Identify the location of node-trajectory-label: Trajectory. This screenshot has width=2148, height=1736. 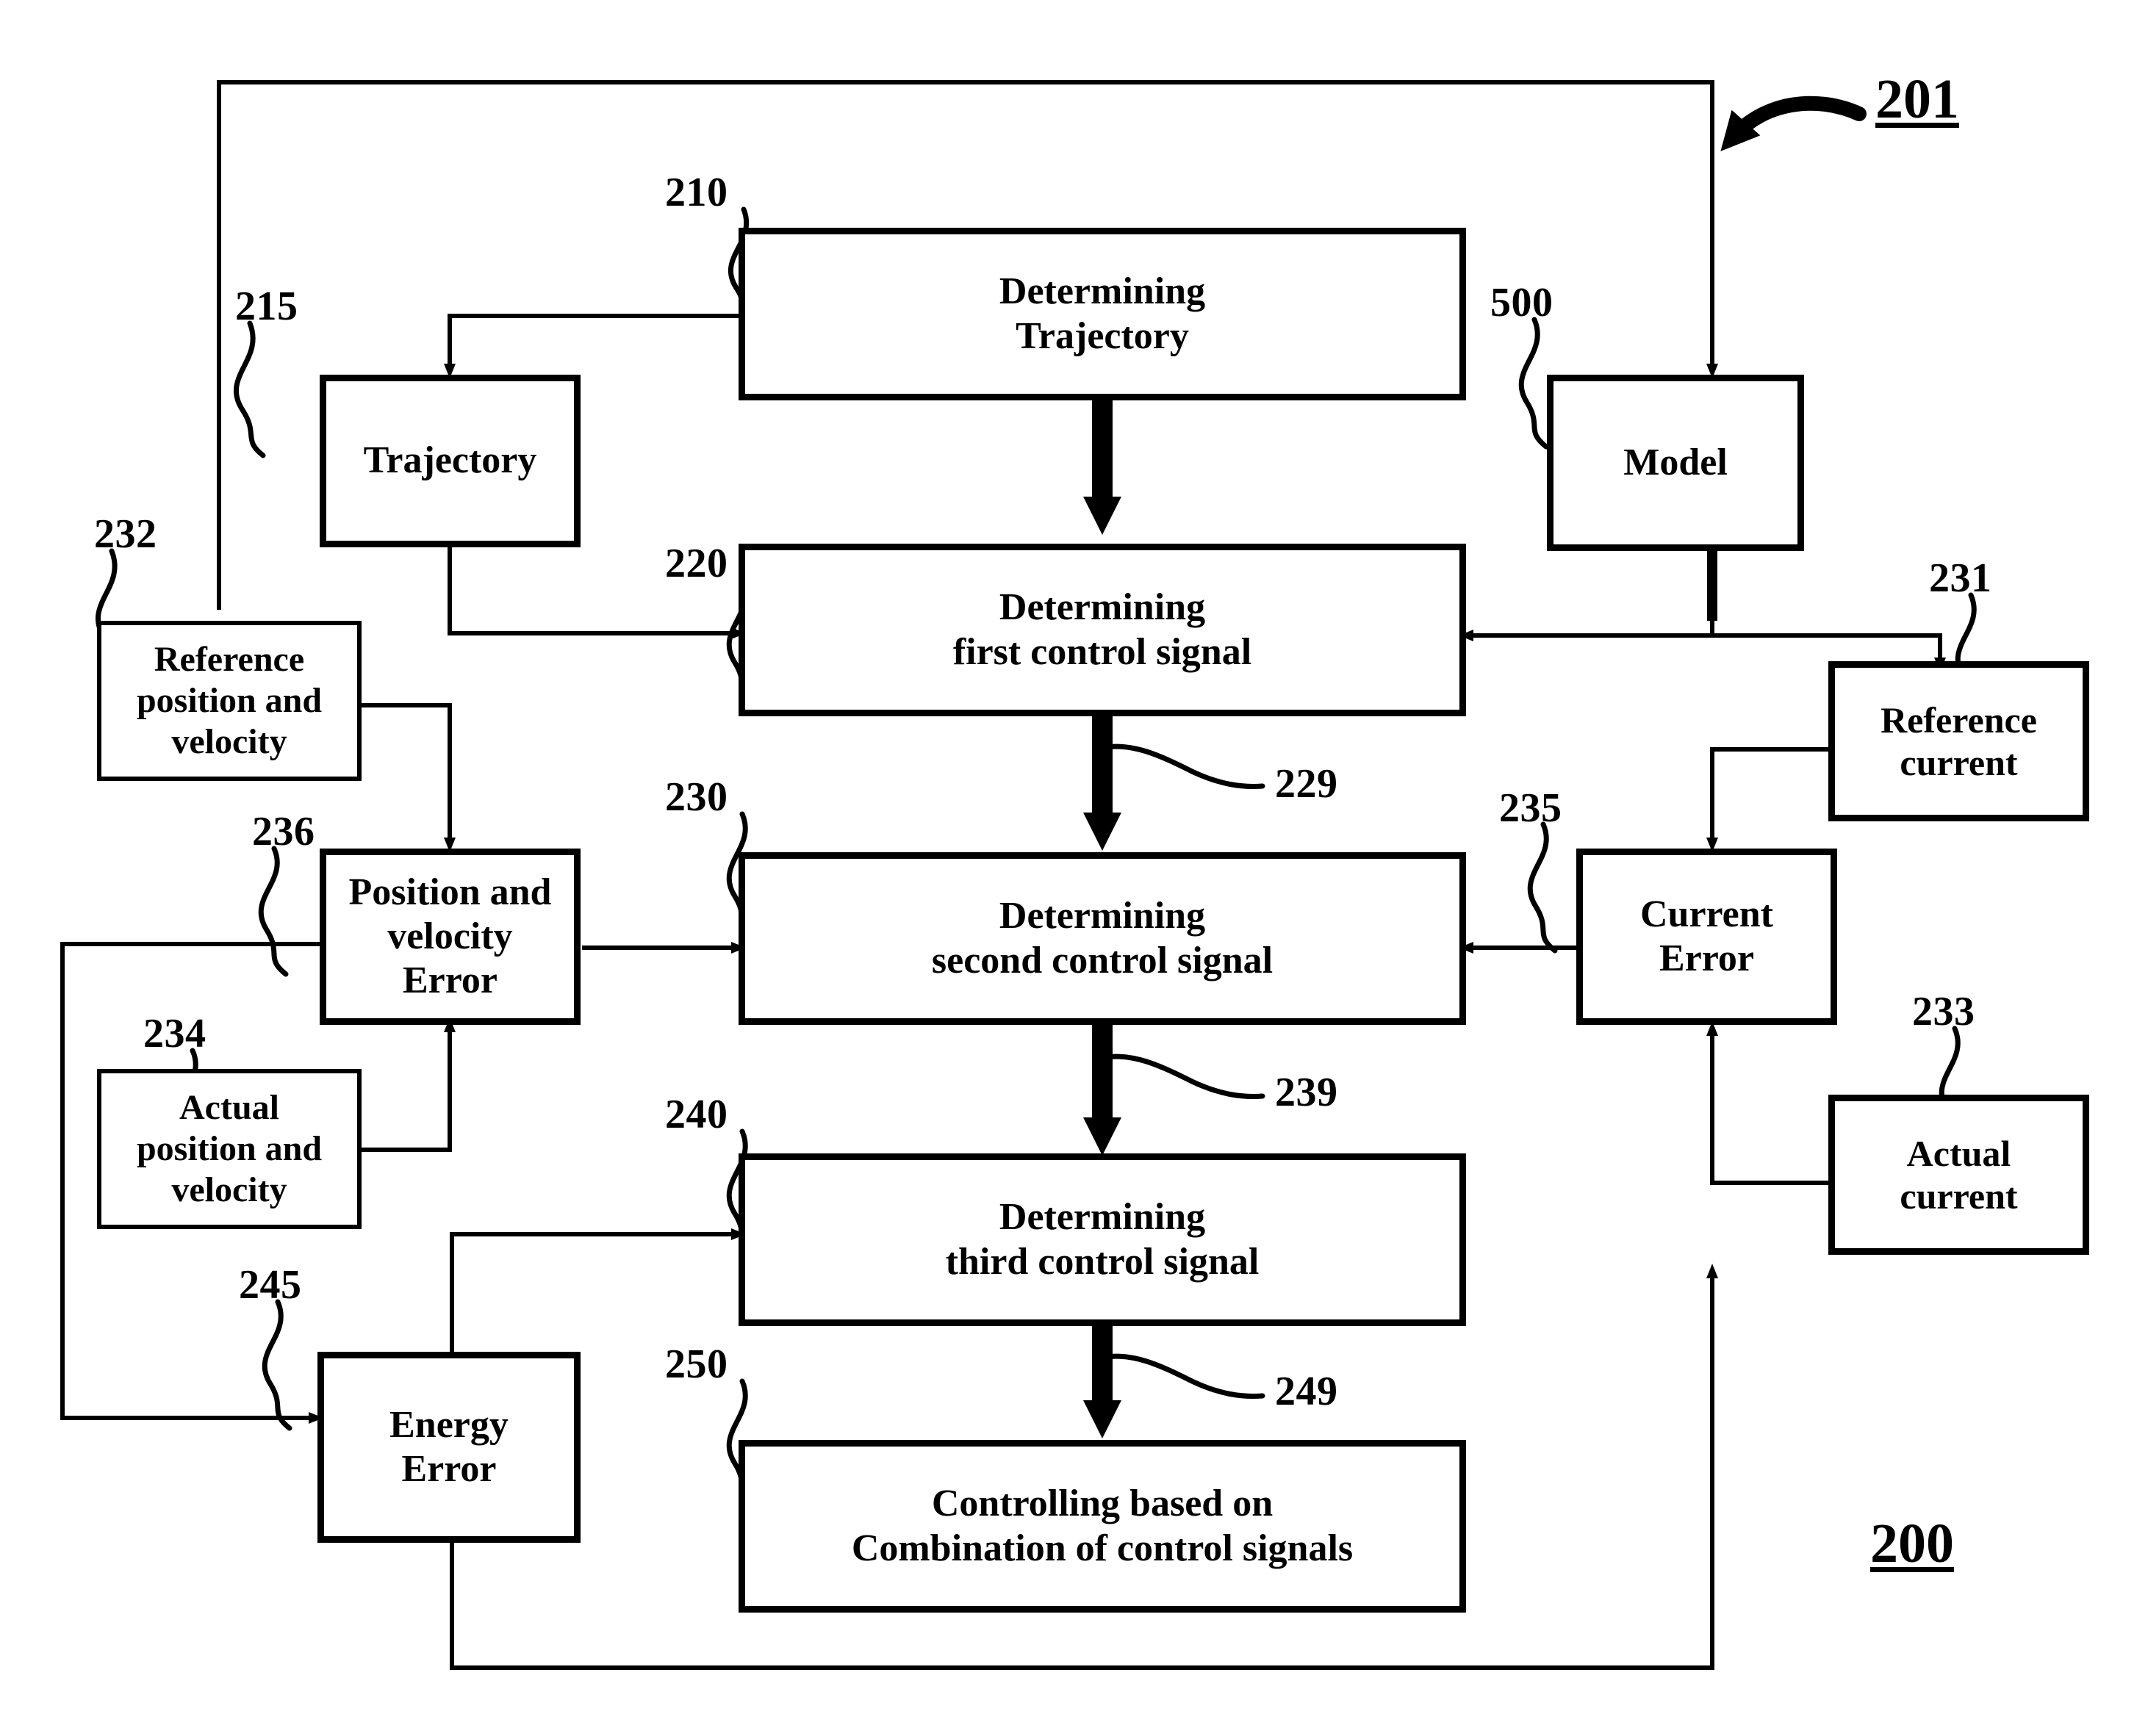
(450, 460).